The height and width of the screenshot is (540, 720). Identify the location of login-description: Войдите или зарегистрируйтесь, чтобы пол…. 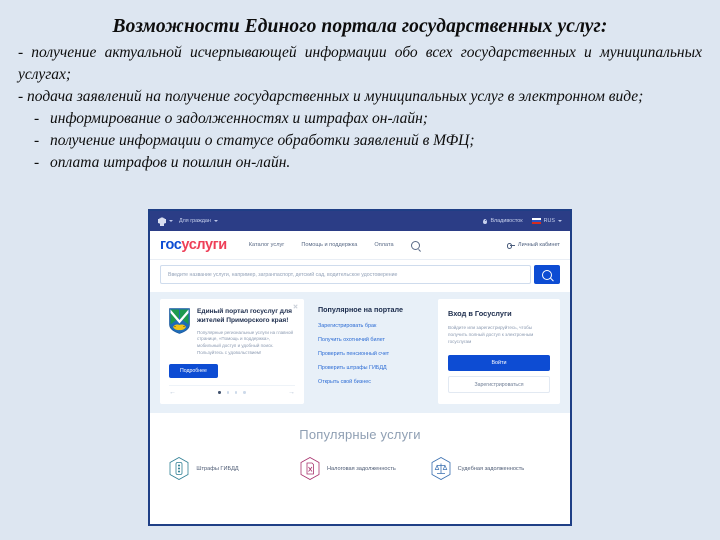
(491, 335).